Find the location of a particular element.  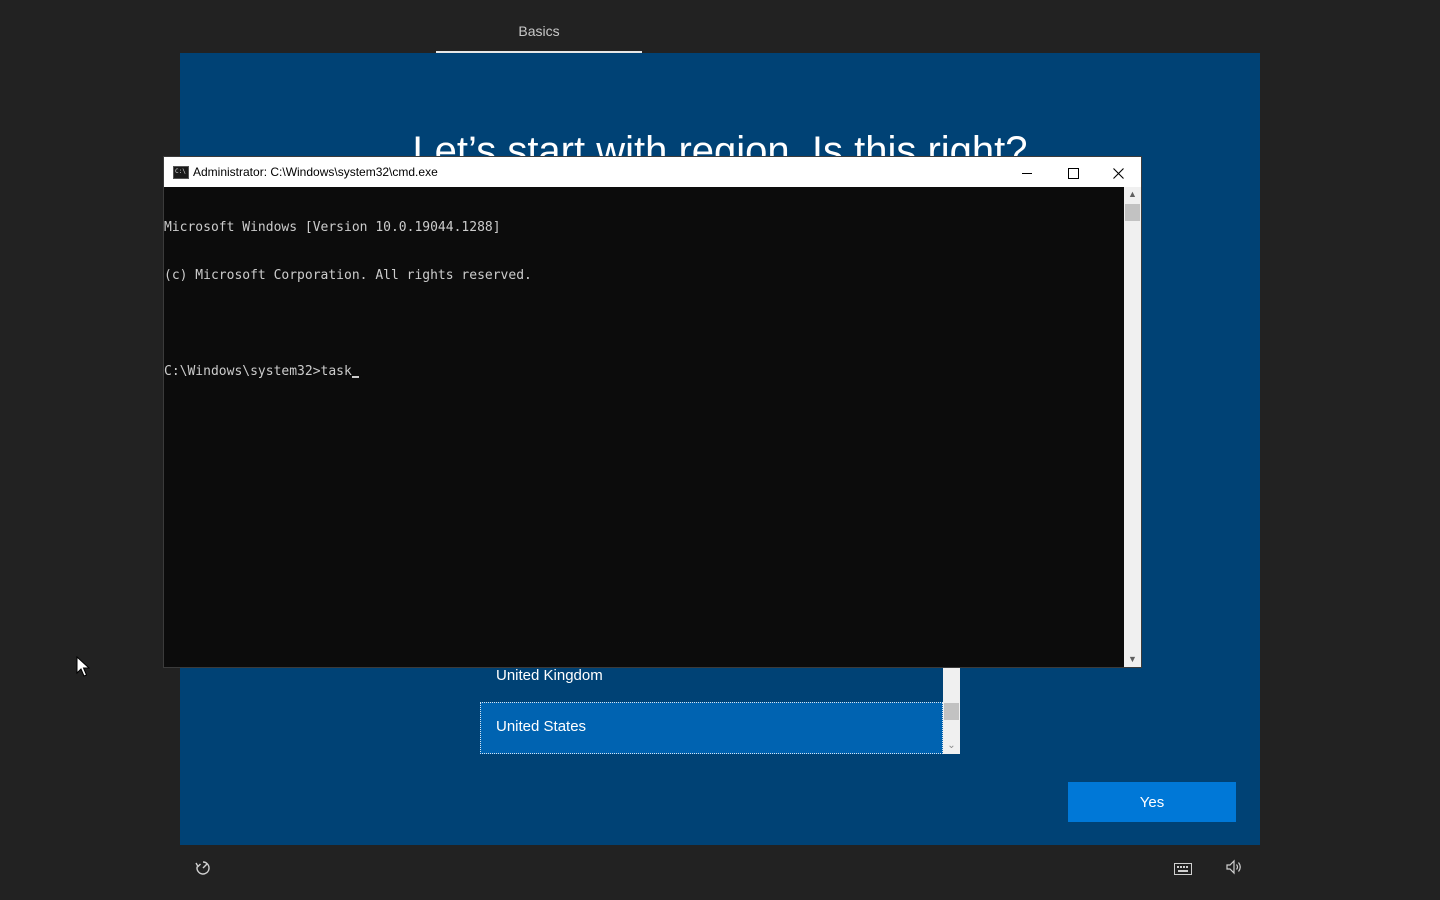

yes-button: Yes is located at coordinates (1152, 802).